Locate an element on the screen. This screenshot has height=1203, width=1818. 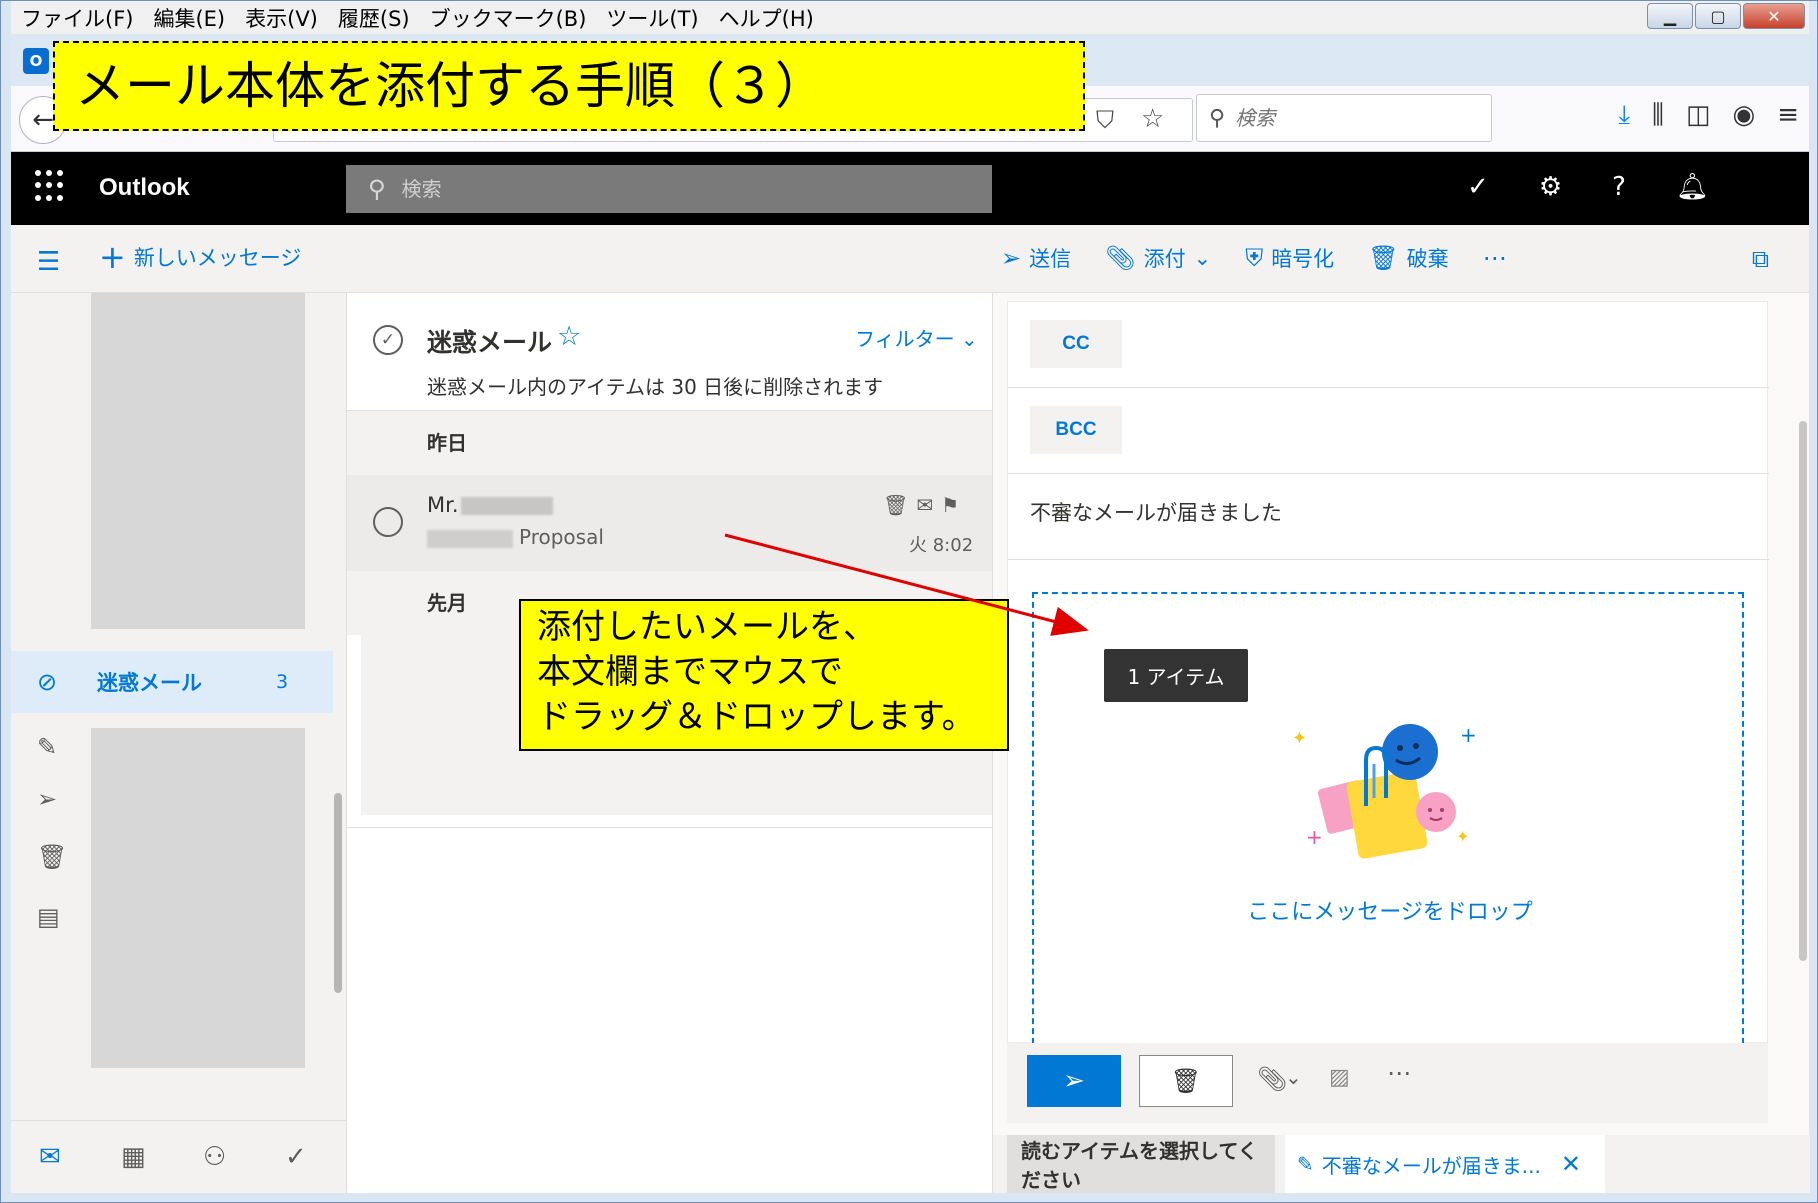
send-button: ➢ is located at coordinates (1074, 1081).